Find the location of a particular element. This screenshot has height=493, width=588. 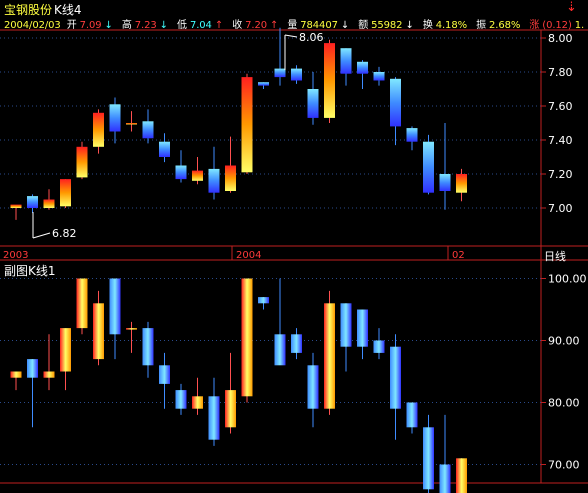

y-tick-label: 80.00 is located at coordinates (564, 403).